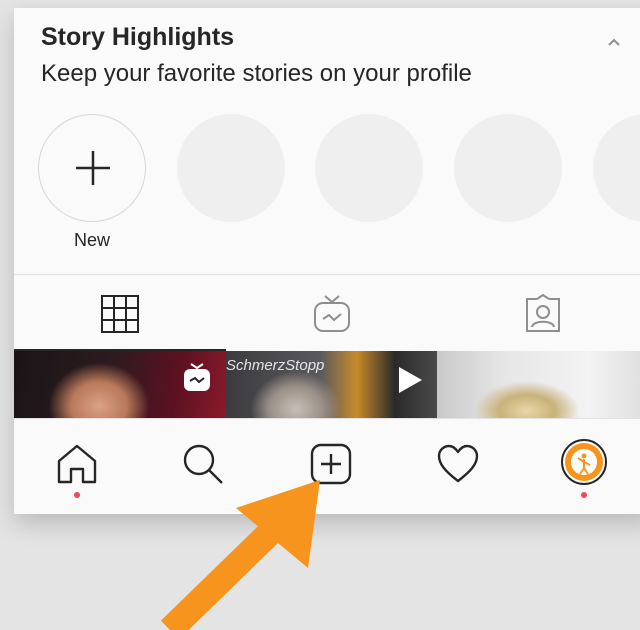 The height and width of the screenshot is (630, 640). I want to click on new-highlight-button, so click(92, 168).